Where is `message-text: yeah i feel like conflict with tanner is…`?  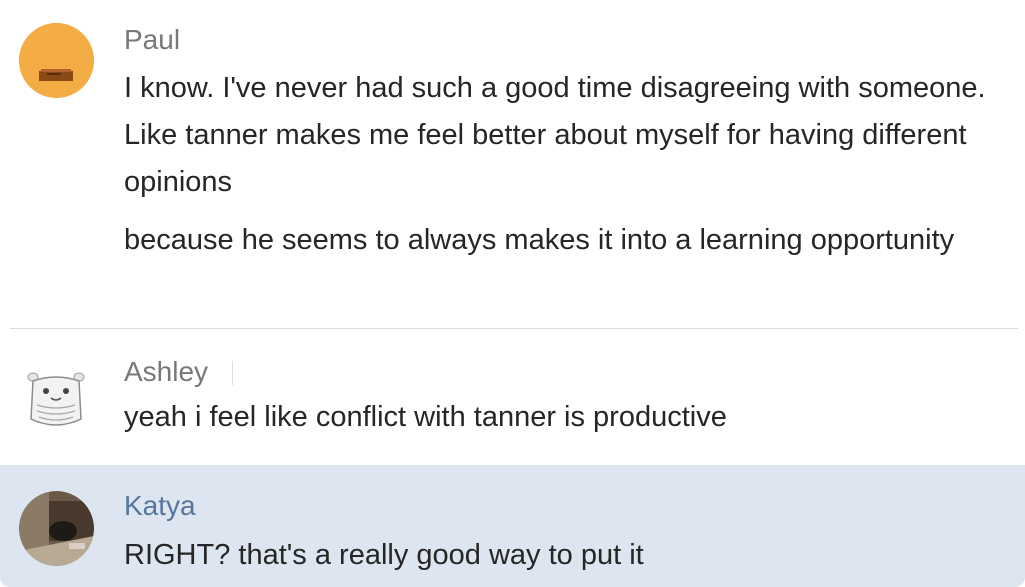 message-text: yeah i feel like conflict with tanner is… is located at coordinates (425, 417).